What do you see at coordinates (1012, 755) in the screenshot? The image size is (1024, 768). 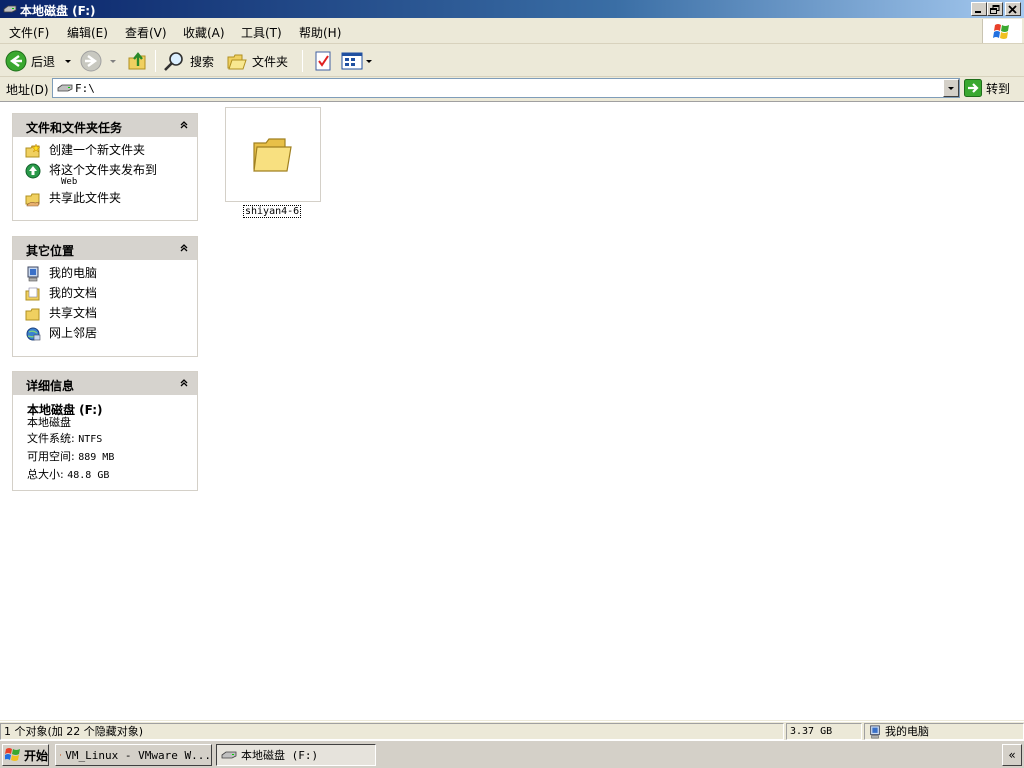 I see `tray-expand-button: «` at bounding box center [1012, 755].